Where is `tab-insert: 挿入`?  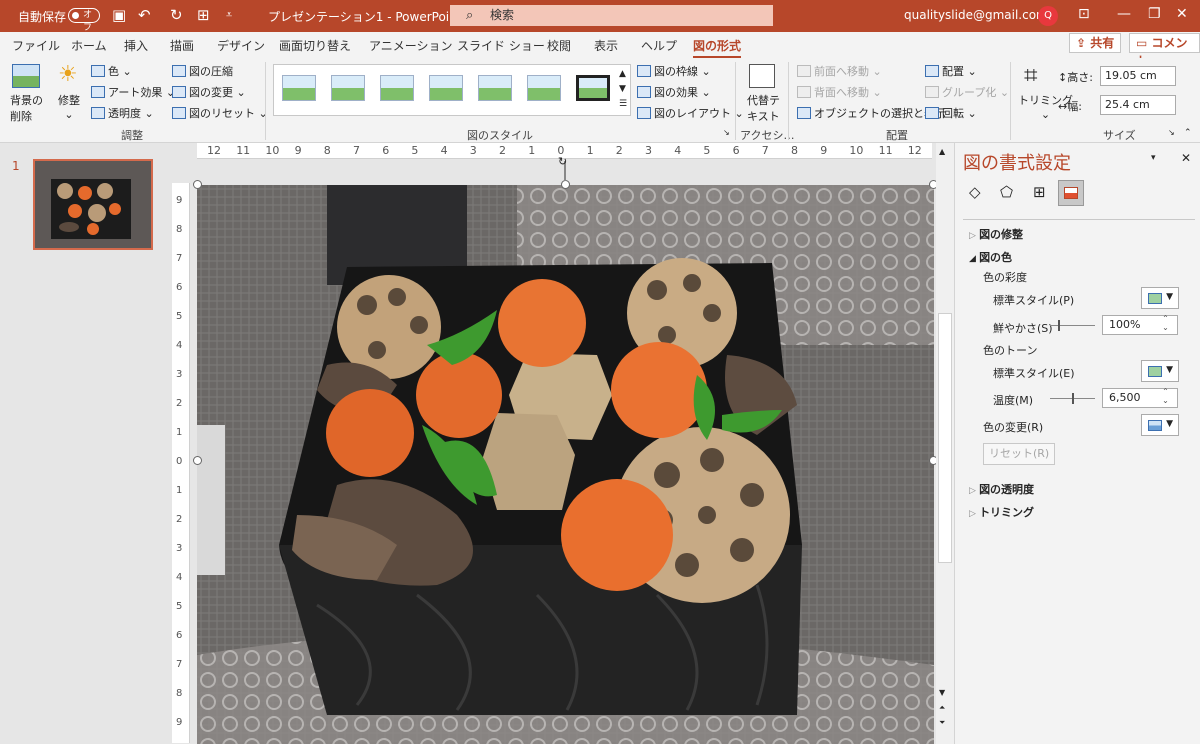
tab-insert: 挿入 is located at coordinates (136, 45).